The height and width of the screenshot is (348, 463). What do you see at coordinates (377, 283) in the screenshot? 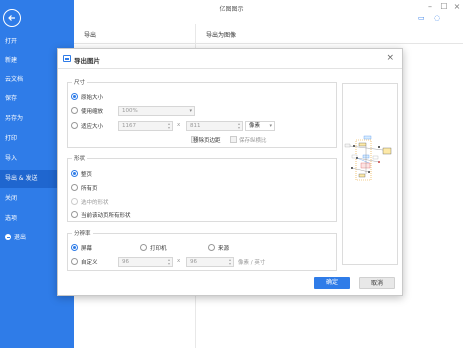
I see `cancel-button: 取消` at bounding box center [377, 283].